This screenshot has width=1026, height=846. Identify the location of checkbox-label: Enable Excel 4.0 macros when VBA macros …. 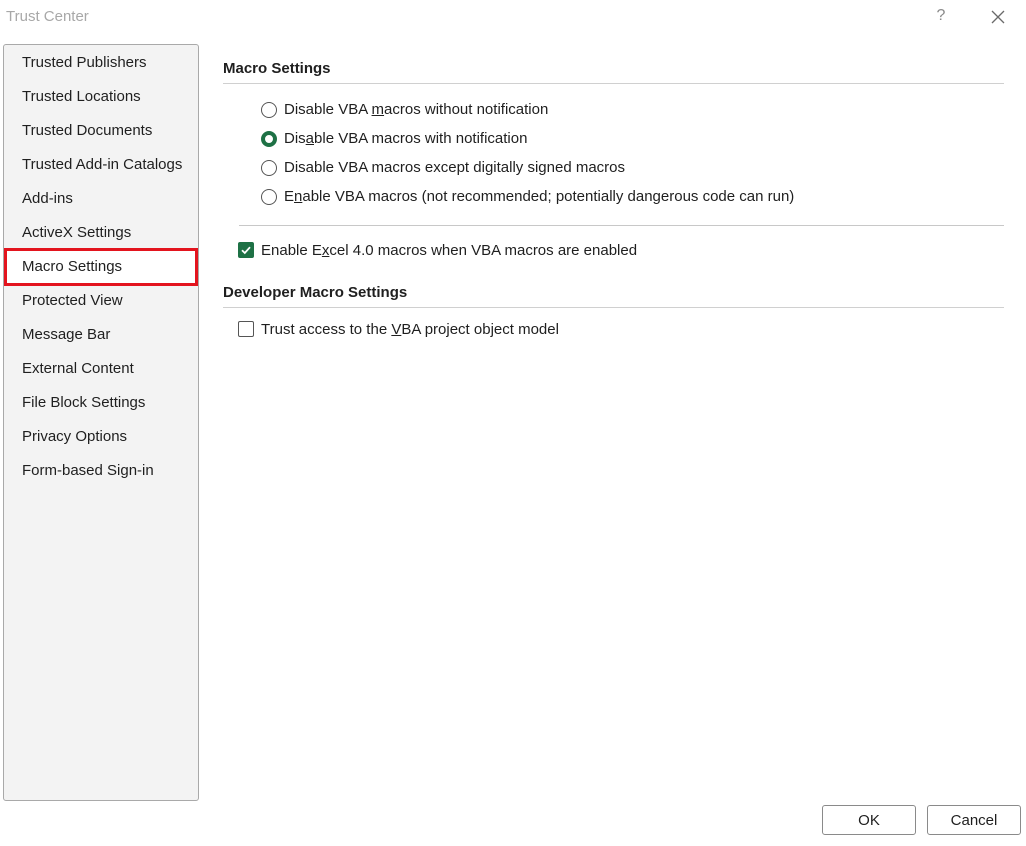
(449, 250).